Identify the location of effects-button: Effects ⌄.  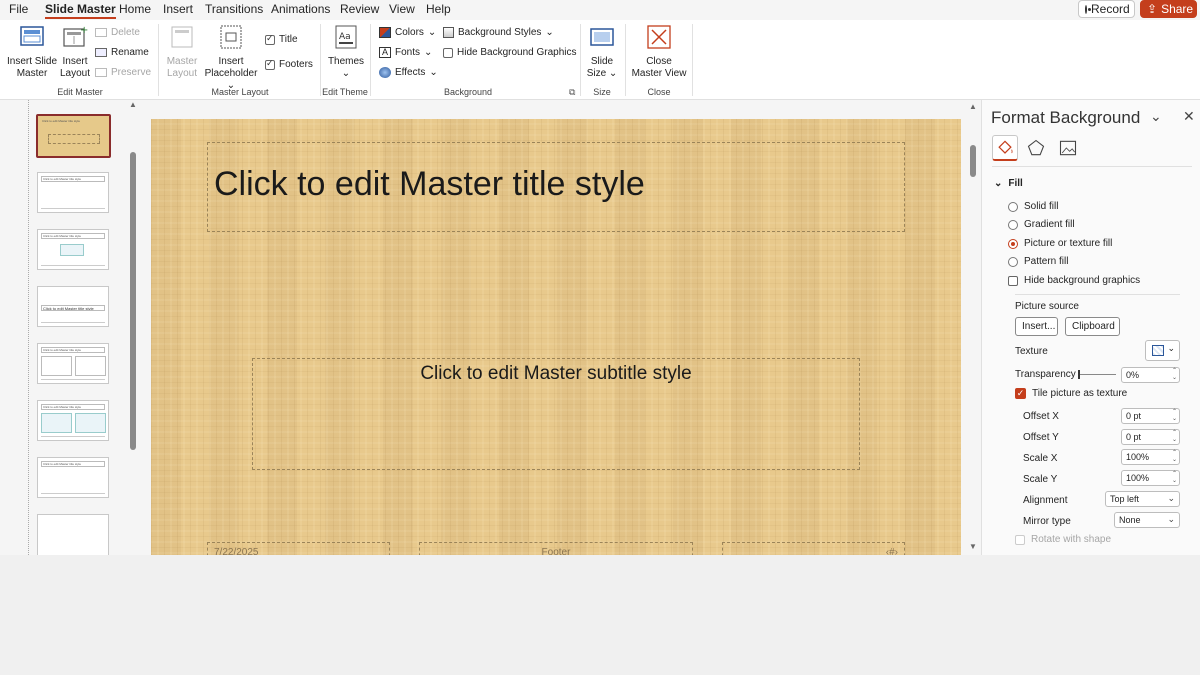
(408, 72).